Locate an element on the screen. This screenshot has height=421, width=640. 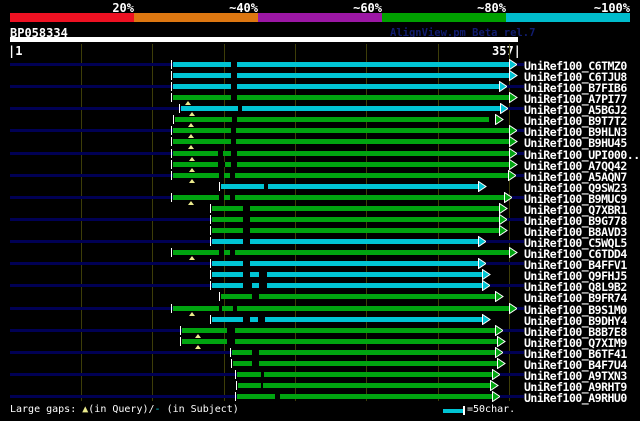
gap-legend: Large gaps: ▲(in Query)/- (in Subject) is located at coordinates (124, 410).